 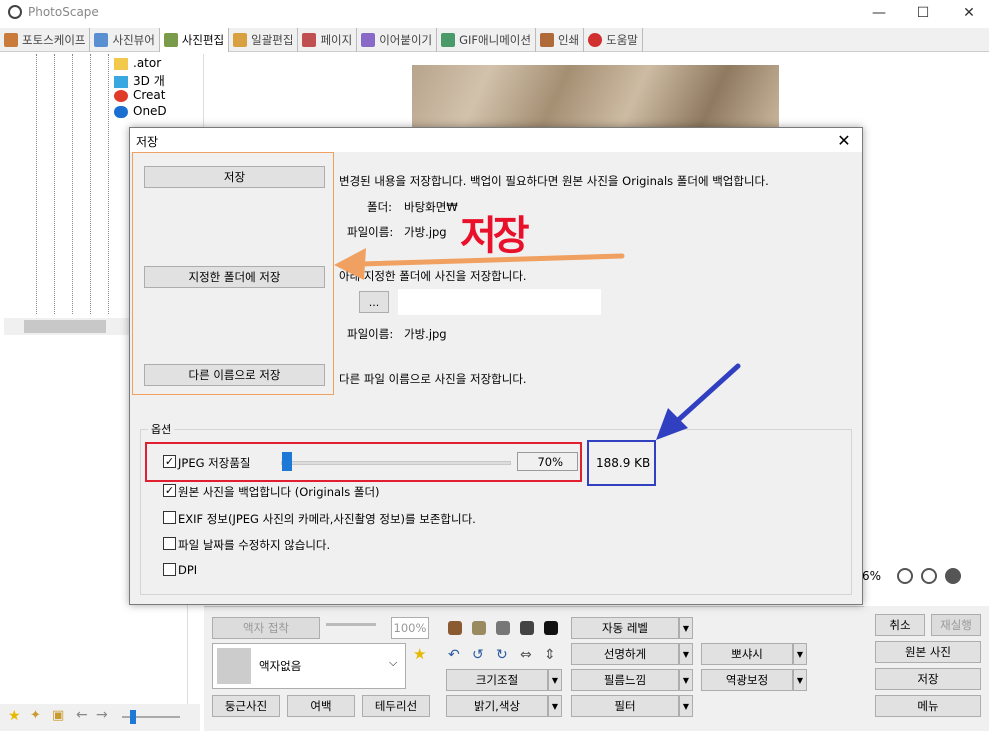 I want to click on annotation-arrows, so click(x=537, y=344).